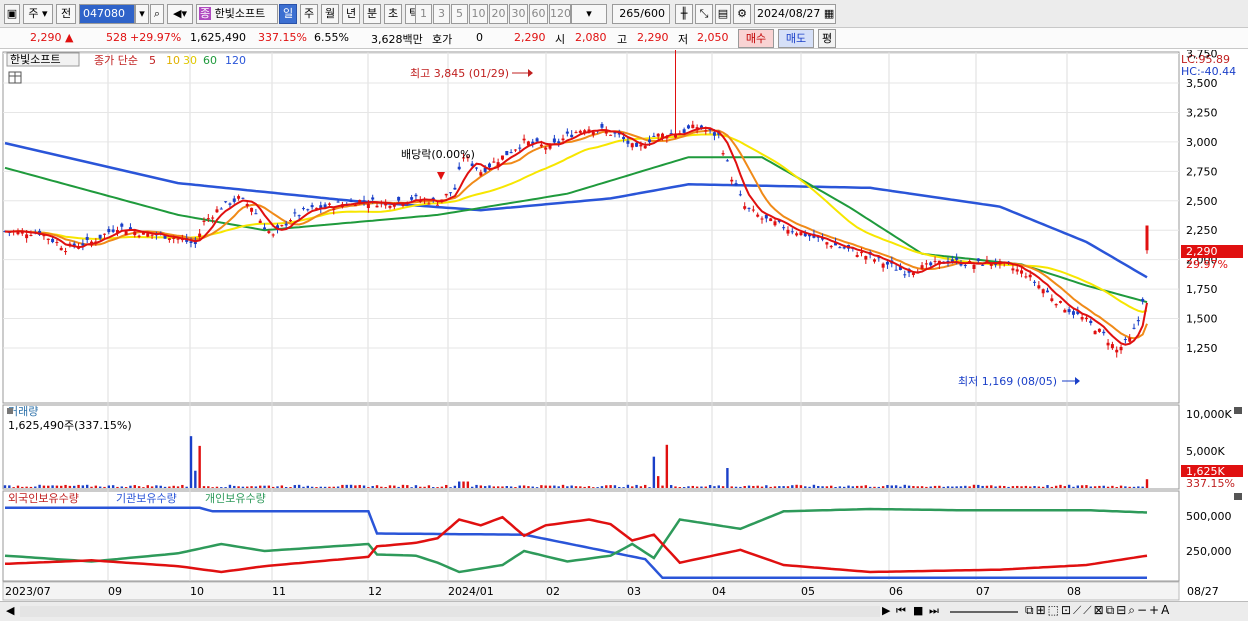 The width and height of the screenshot is (1248, 621). What do you see at coordinates (560, 14) in the screenshot?
I see `interval-tab-120: 120` at bounding box center [560, 14].